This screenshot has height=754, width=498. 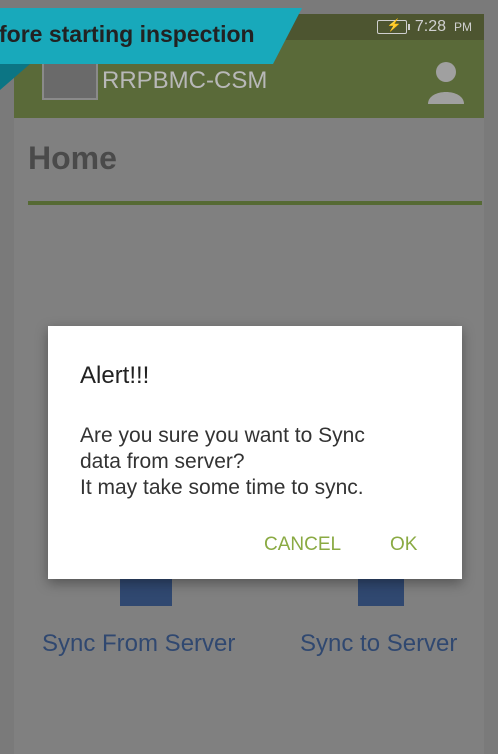 What do you see at coordinates (393, 26) in the screenshot?
I see `battery-icon: ⚡` at bounding box center [393, 26].